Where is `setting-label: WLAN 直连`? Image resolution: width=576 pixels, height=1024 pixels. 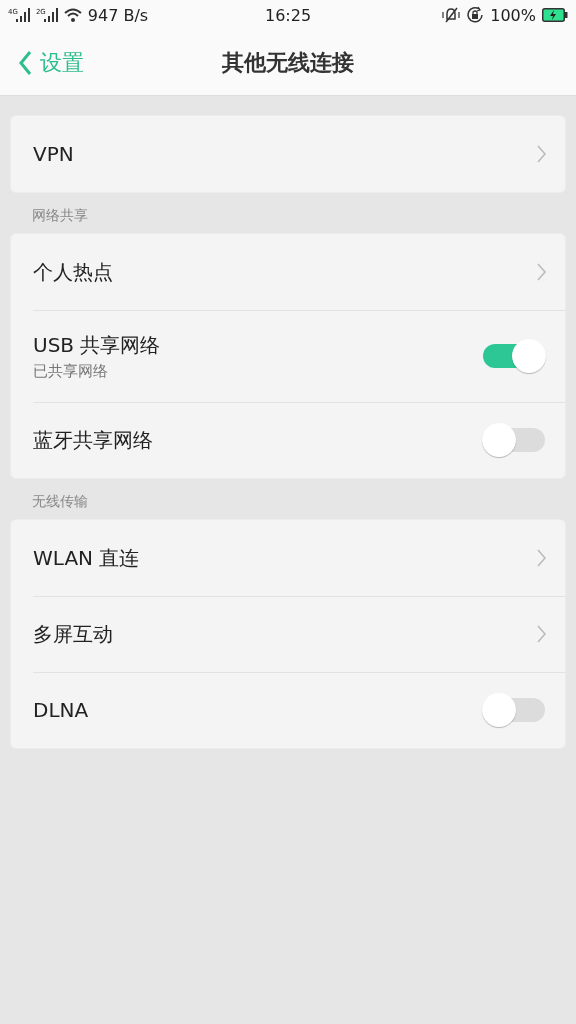
setting-label: WLAN 直连 is located at coordinates (86, 558).